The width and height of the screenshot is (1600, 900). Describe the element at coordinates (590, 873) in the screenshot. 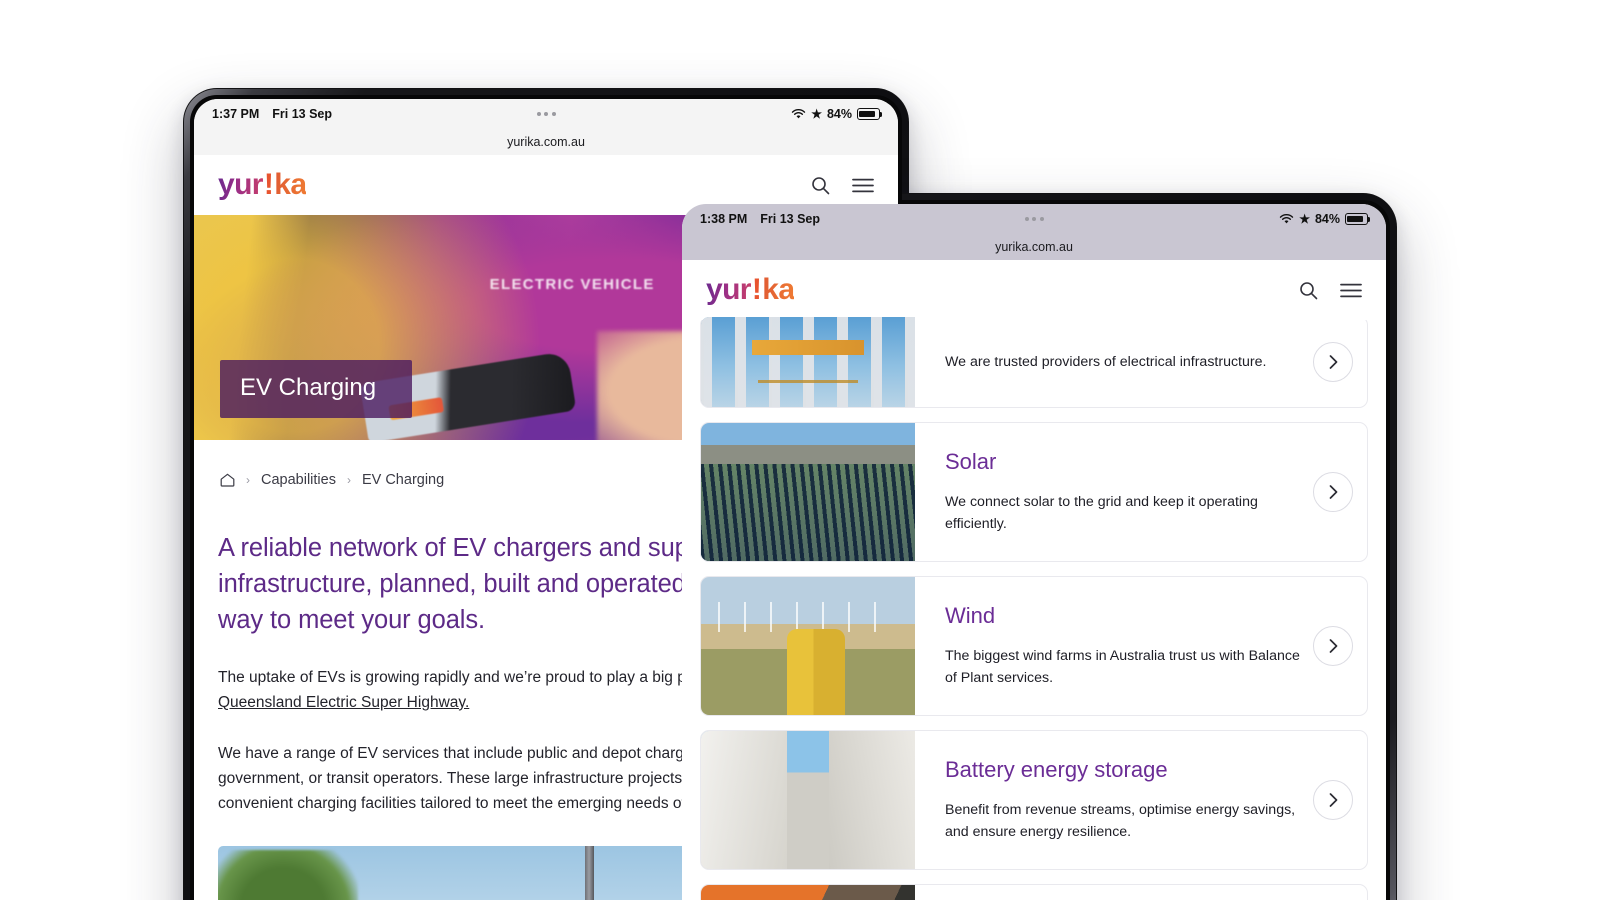

I see `pole-graphic` at that location.